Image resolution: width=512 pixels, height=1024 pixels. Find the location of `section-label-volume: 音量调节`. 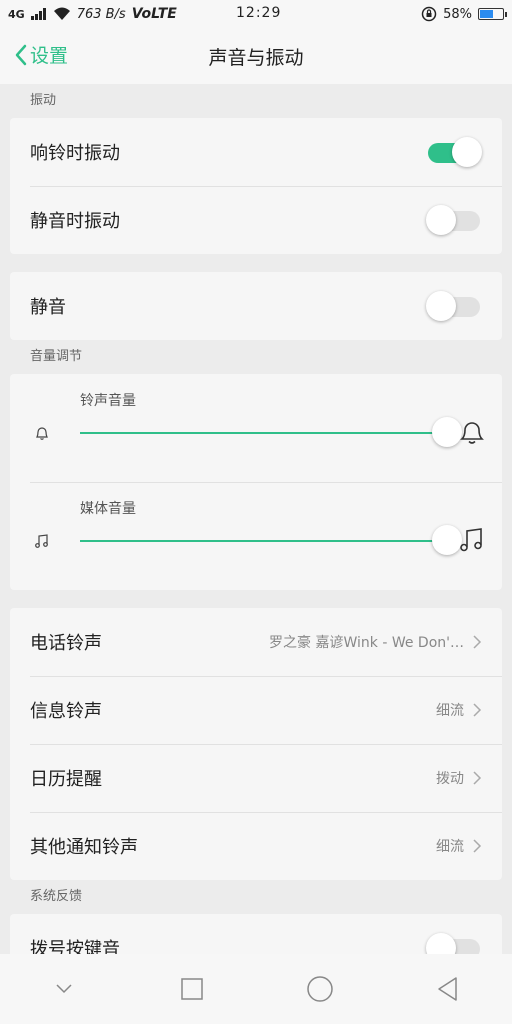

section-label-volume: 音量调节 is located at coordinates (56, 356).